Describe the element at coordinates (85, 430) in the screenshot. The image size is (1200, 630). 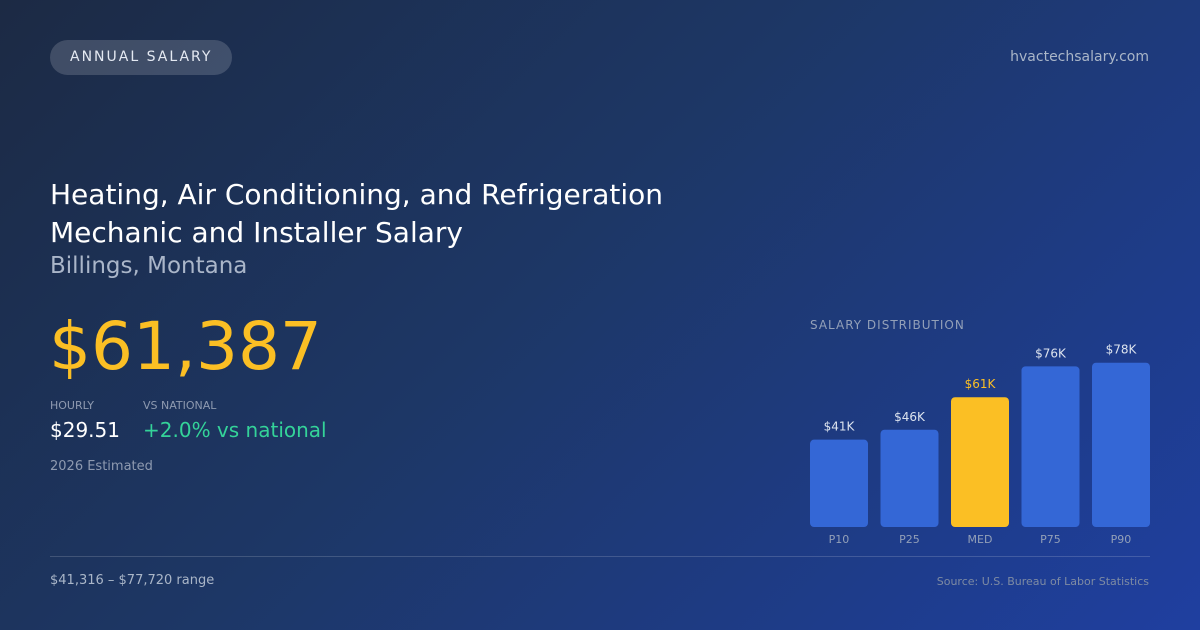
I see `hourly-value: $29.51` at that location.